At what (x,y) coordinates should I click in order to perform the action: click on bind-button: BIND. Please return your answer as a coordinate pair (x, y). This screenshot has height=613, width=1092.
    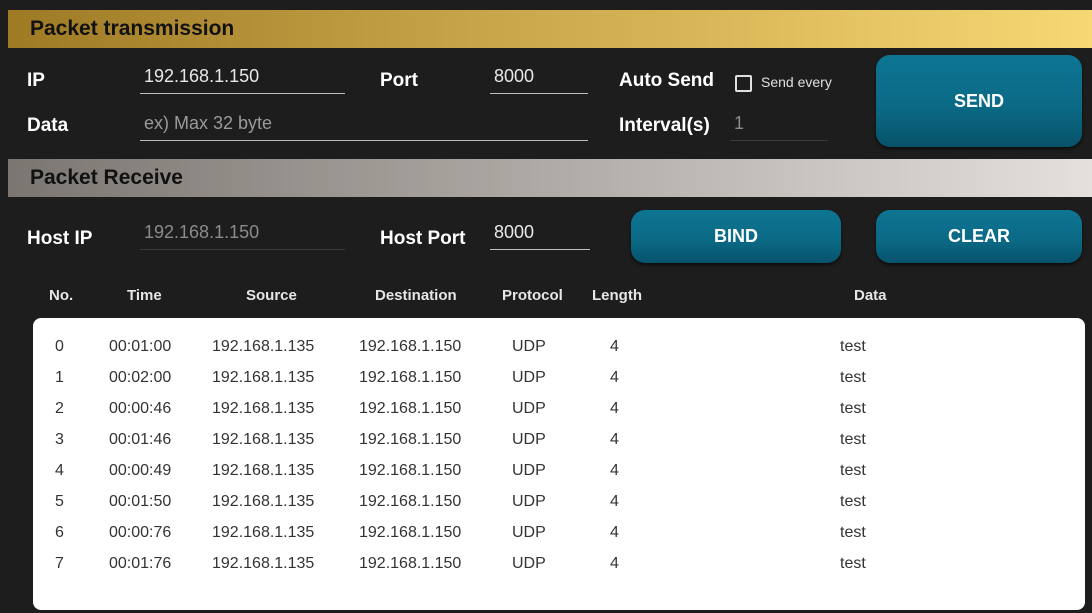
    Looking at the image, I should click on (736, 236).